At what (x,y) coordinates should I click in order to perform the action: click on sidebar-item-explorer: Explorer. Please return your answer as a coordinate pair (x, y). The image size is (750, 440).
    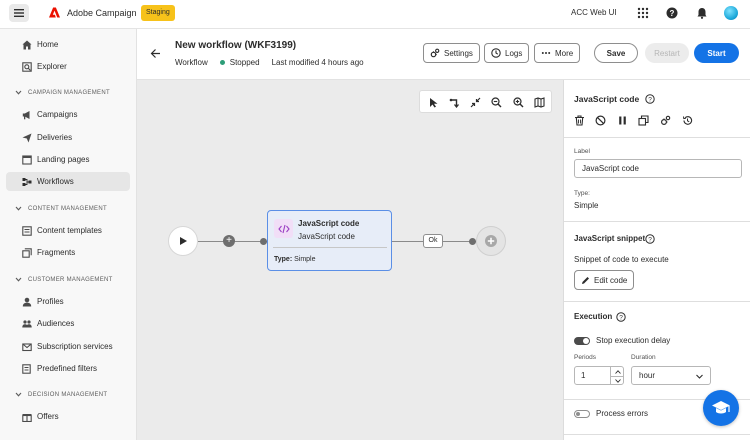
    Looking at the image, I should click on (68, 66).